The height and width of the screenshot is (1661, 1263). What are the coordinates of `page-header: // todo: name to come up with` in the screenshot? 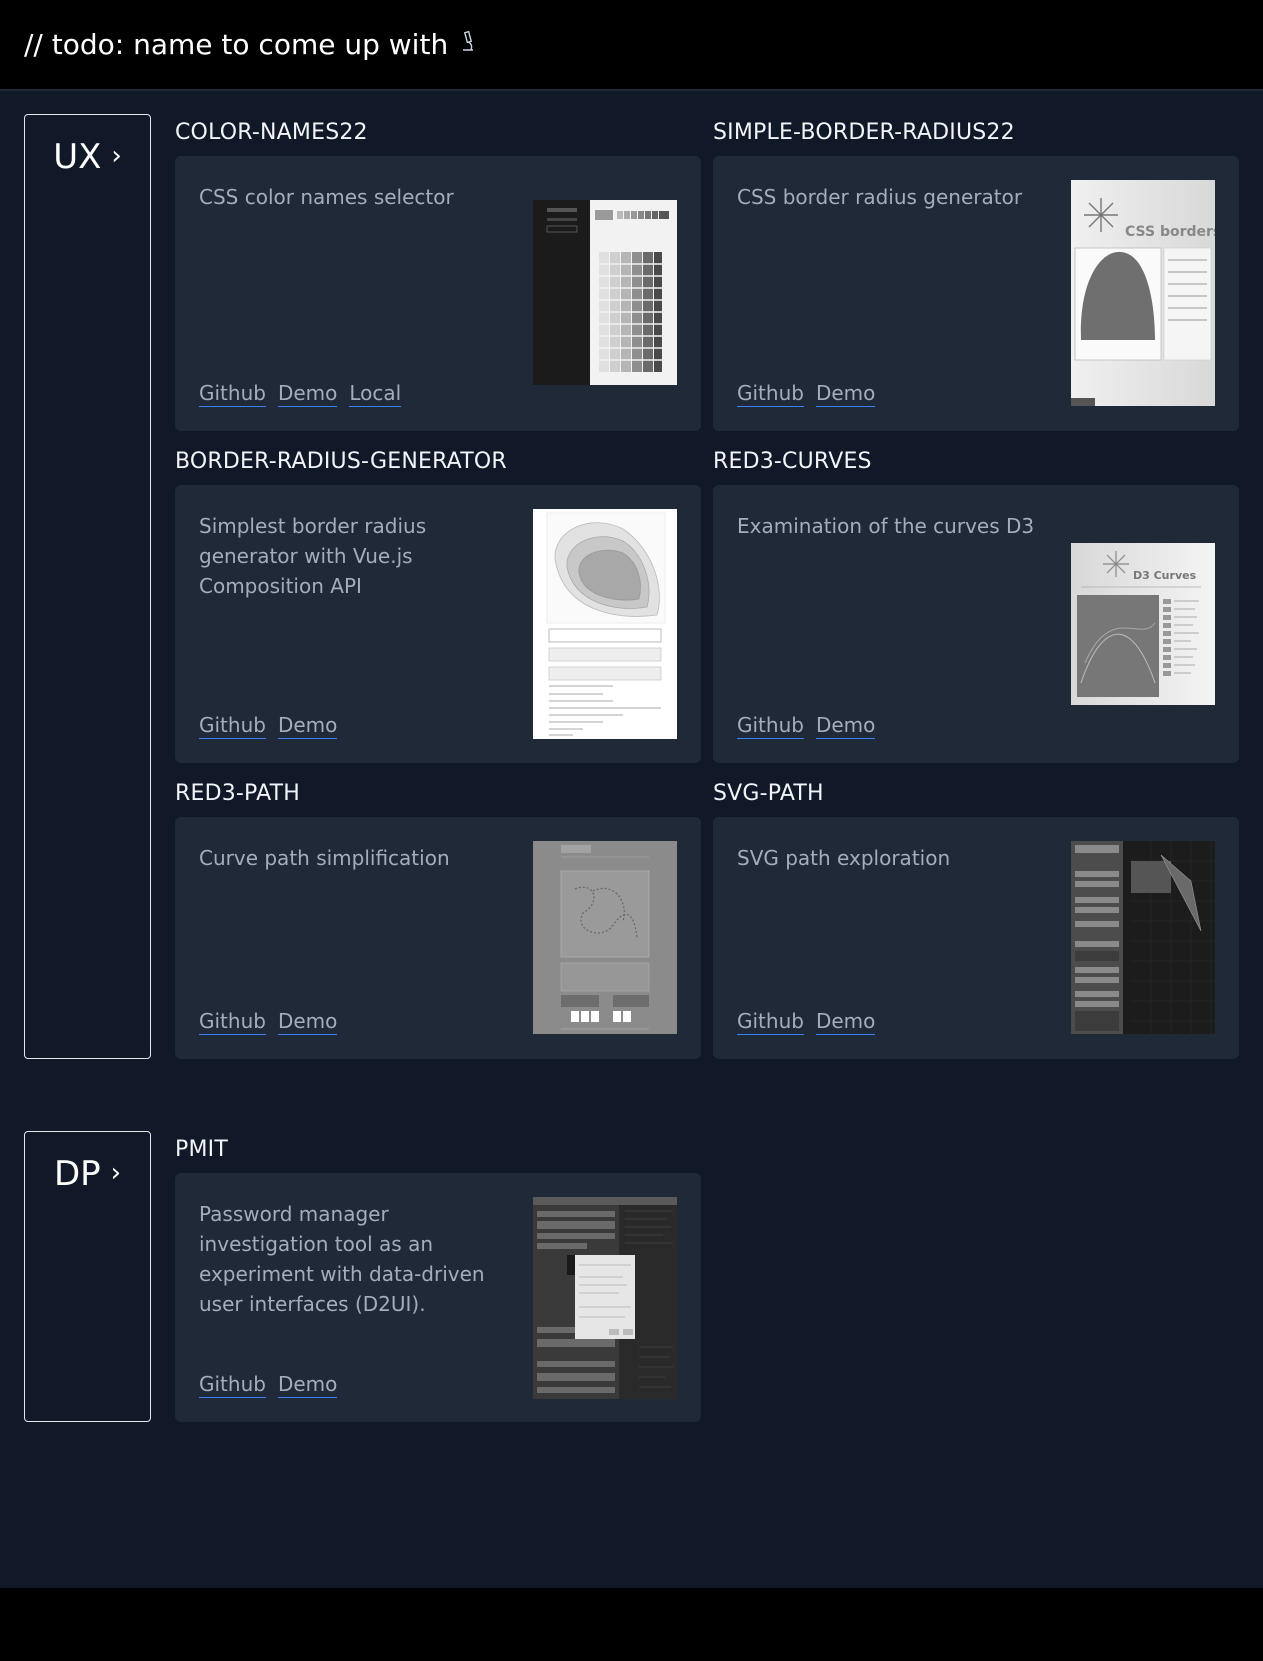 It's located at (631, 45).